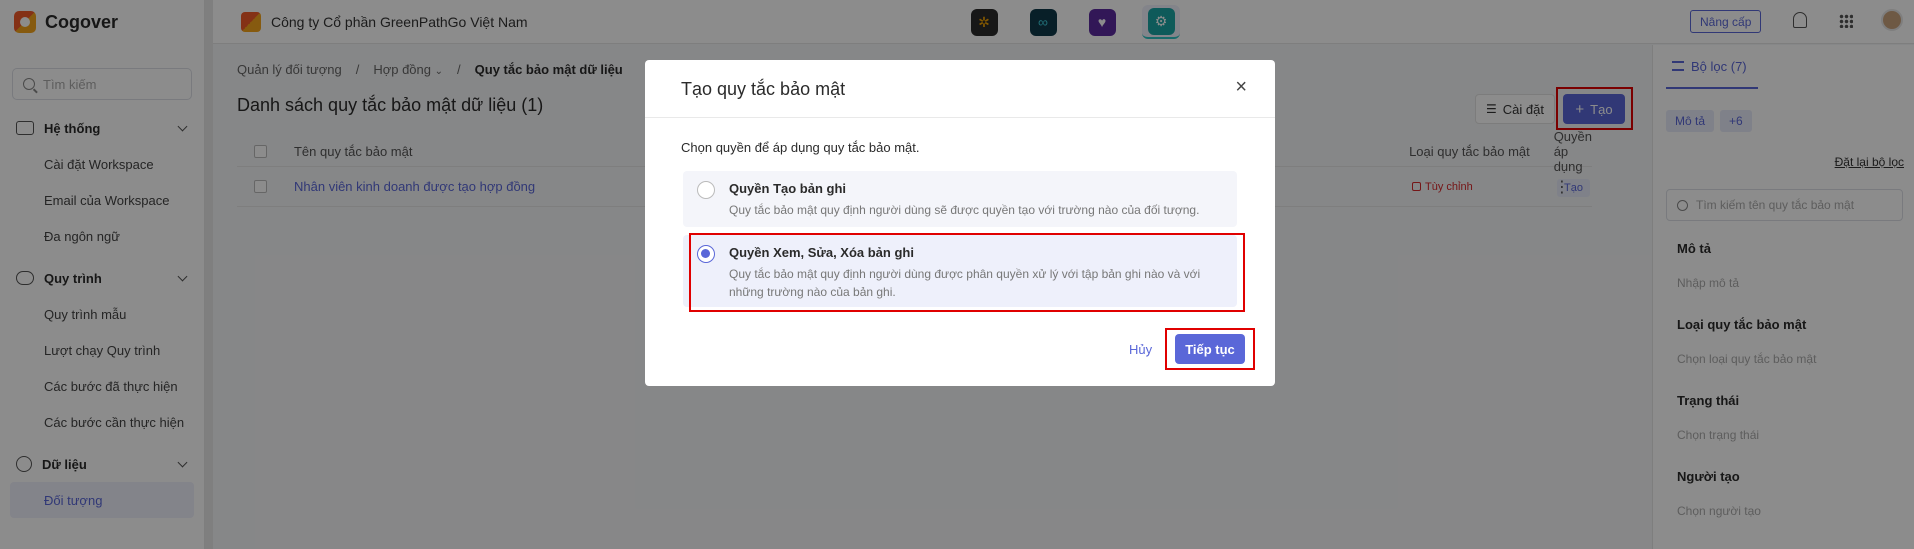  I want to click on radio-create-permission, so click(706, 190).